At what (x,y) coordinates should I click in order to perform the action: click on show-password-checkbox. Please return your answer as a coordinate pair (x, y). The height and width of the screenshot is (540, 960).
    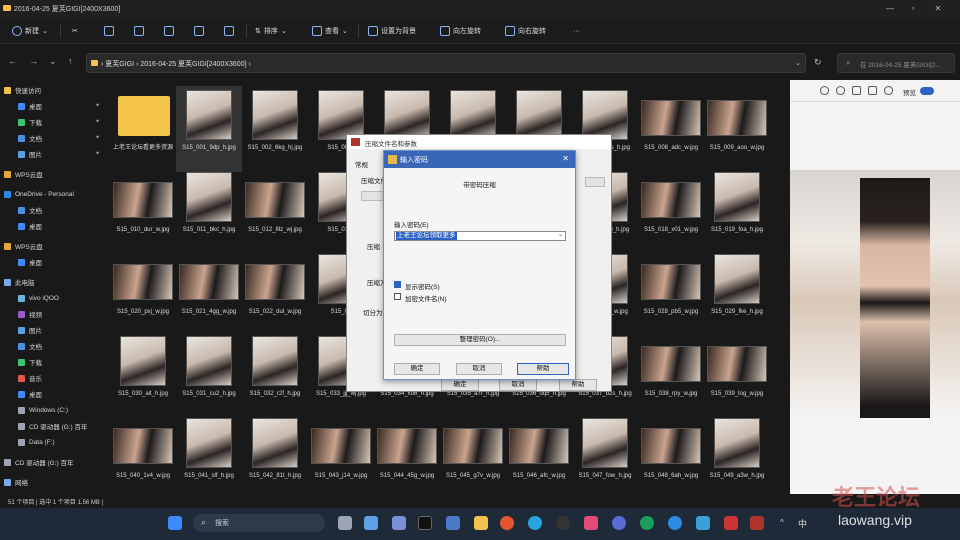
    Looking at the image, I should click on (397, 284).